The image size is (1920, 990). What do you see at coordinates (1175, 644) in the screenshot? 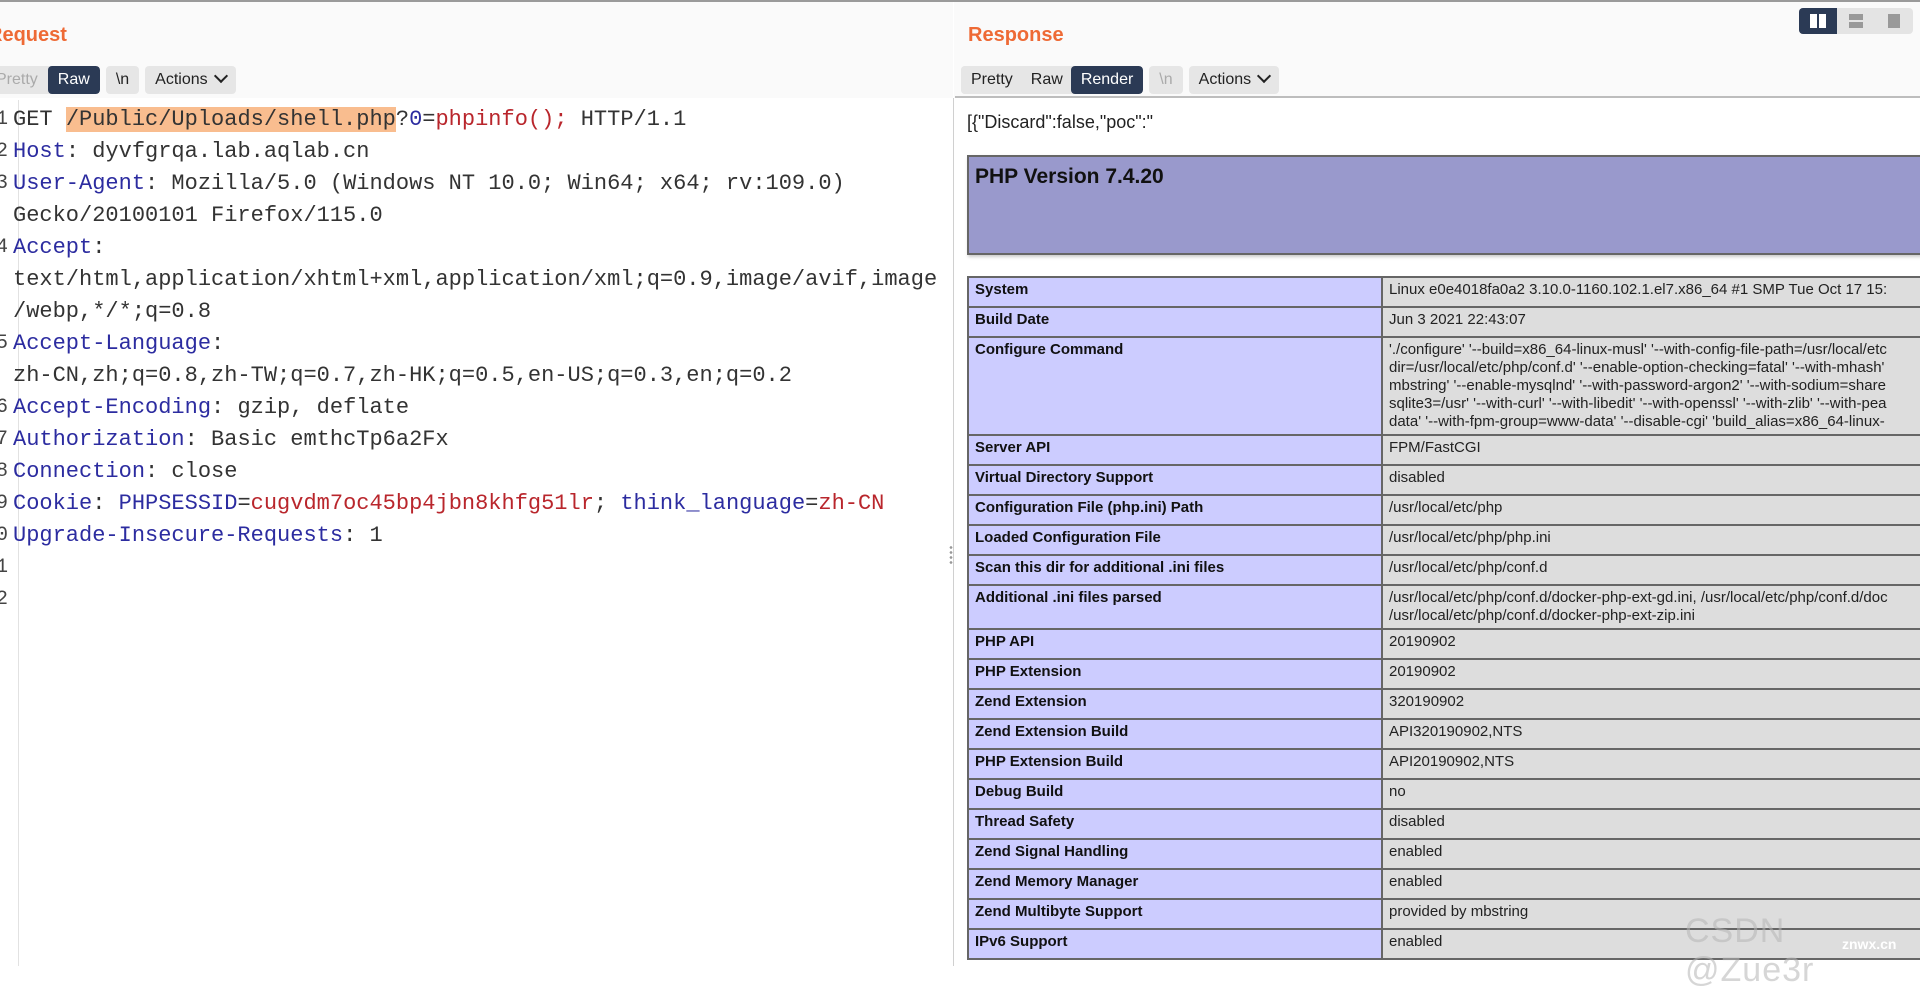
I see `phpinfo-key: PHP API` at bounding box center [1175, 644].